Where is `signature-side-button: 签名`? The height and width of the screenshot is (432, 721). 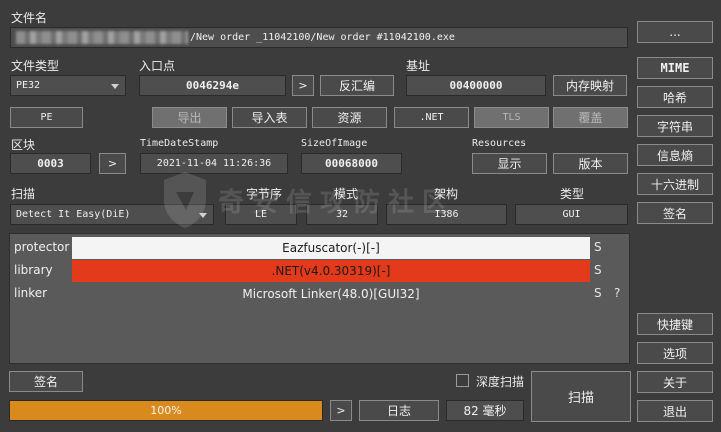 signature-side-button: 签名 is located at coordinates (675, 213).